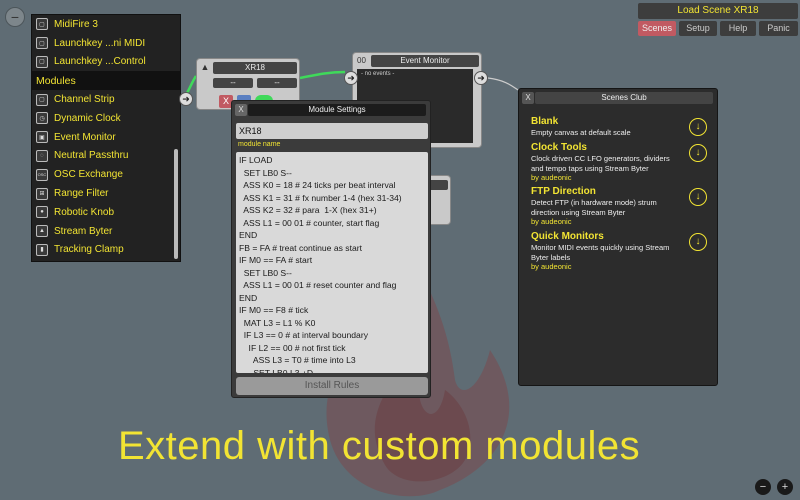  I want to click on scene-description: Empty canvas at default scale, so click(581, 132).